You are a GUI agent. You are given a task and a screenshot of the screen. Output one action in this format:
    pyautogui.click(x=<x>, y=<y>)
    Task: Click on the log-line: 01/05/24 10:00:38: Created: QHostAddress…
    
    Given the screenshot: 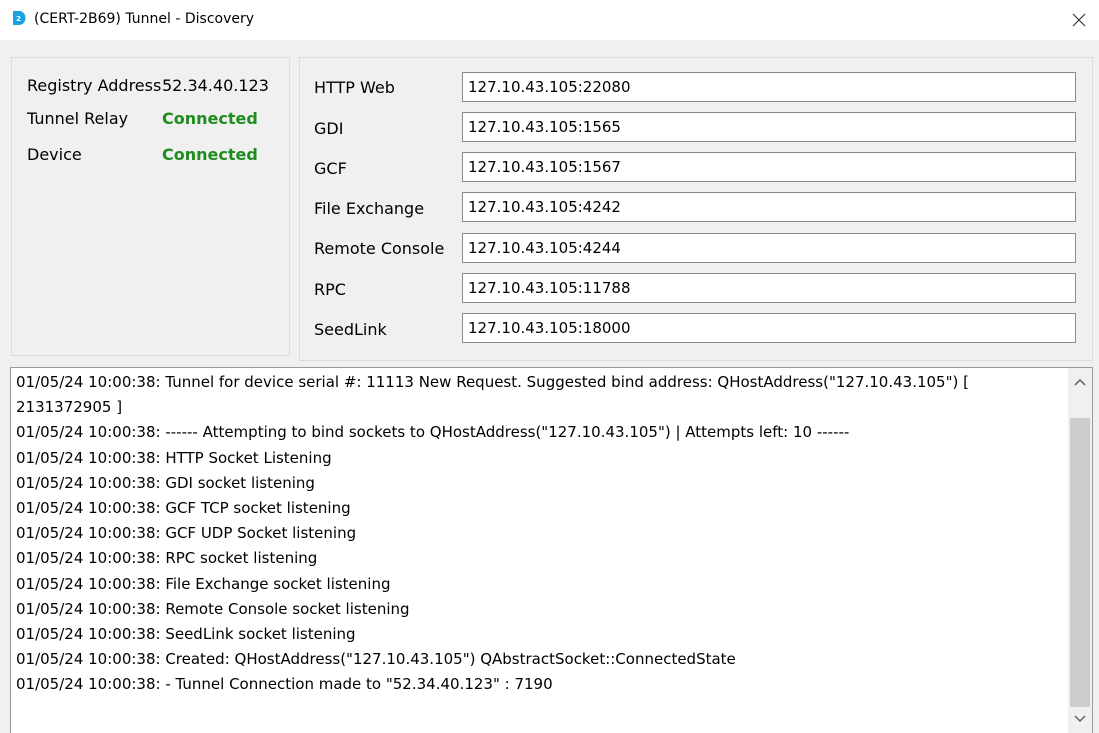 What is the action you would take?
    pyautogui.click(x=376, y=659)
    